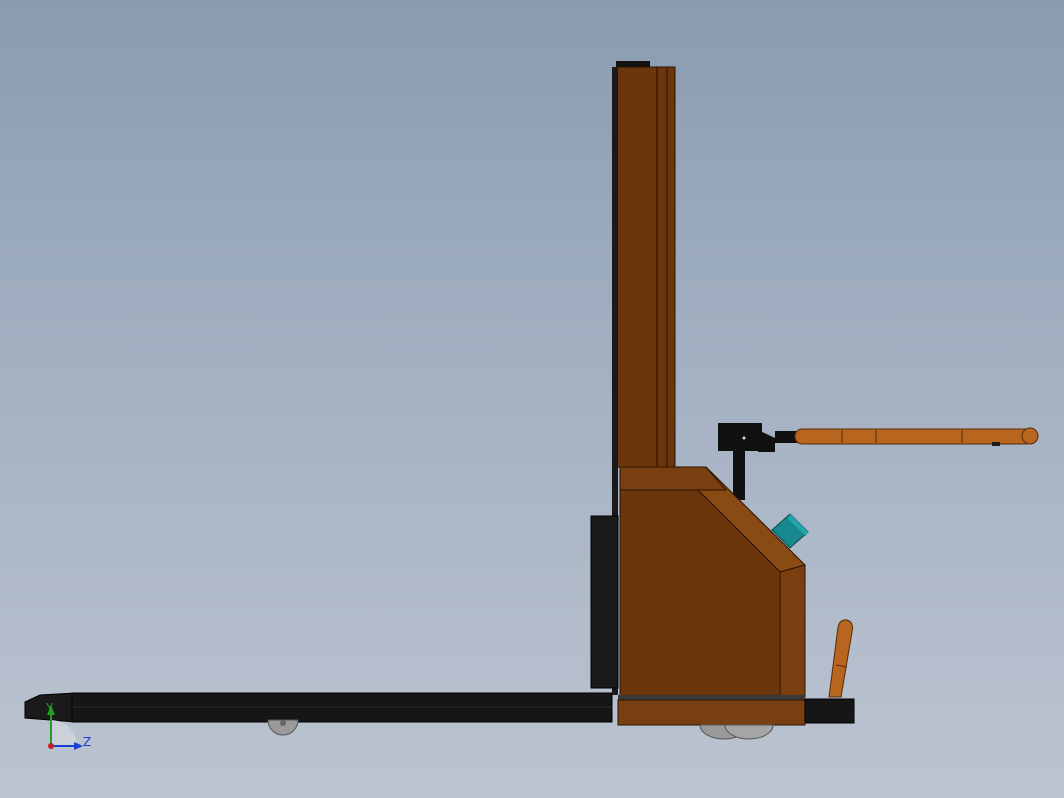 This screenshot has height=798, width=1064. Describe the element at coordinates (829, 711) in the screenshot. I see `rear-platform` at that location.